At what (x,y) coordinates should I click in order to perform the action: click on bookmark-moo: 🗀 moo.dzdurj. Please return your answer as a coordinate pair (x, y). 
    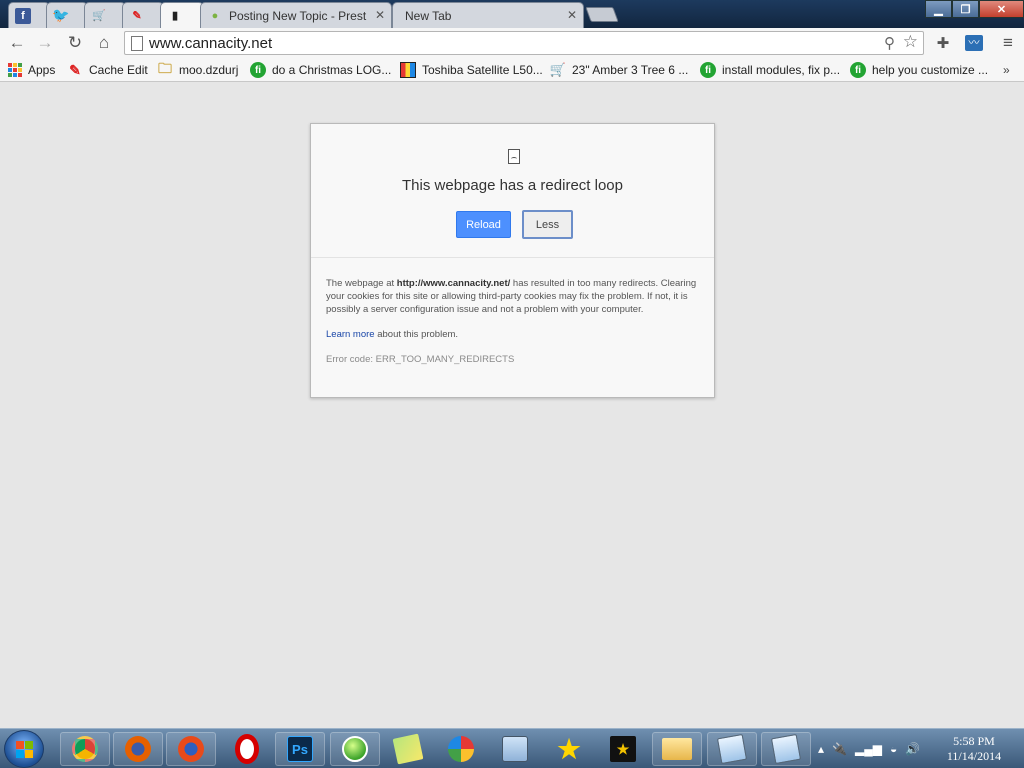
    Looking at the image, I should click on (198, 69).